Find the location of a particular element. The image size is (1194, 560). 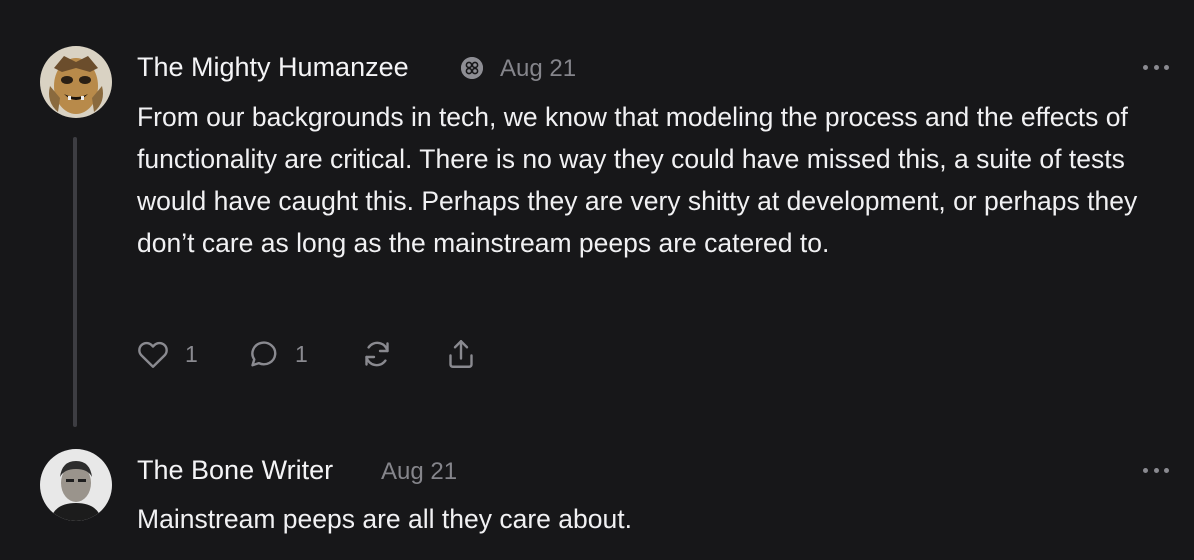

reply-button: 1 is located at coordinates (276, 354).